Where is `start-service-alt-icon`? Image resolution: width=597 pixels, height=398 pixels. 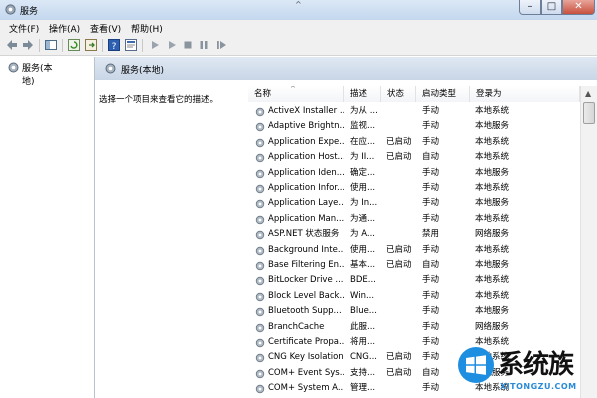
start-service-alt-icon is located at coordinates (172, 45).